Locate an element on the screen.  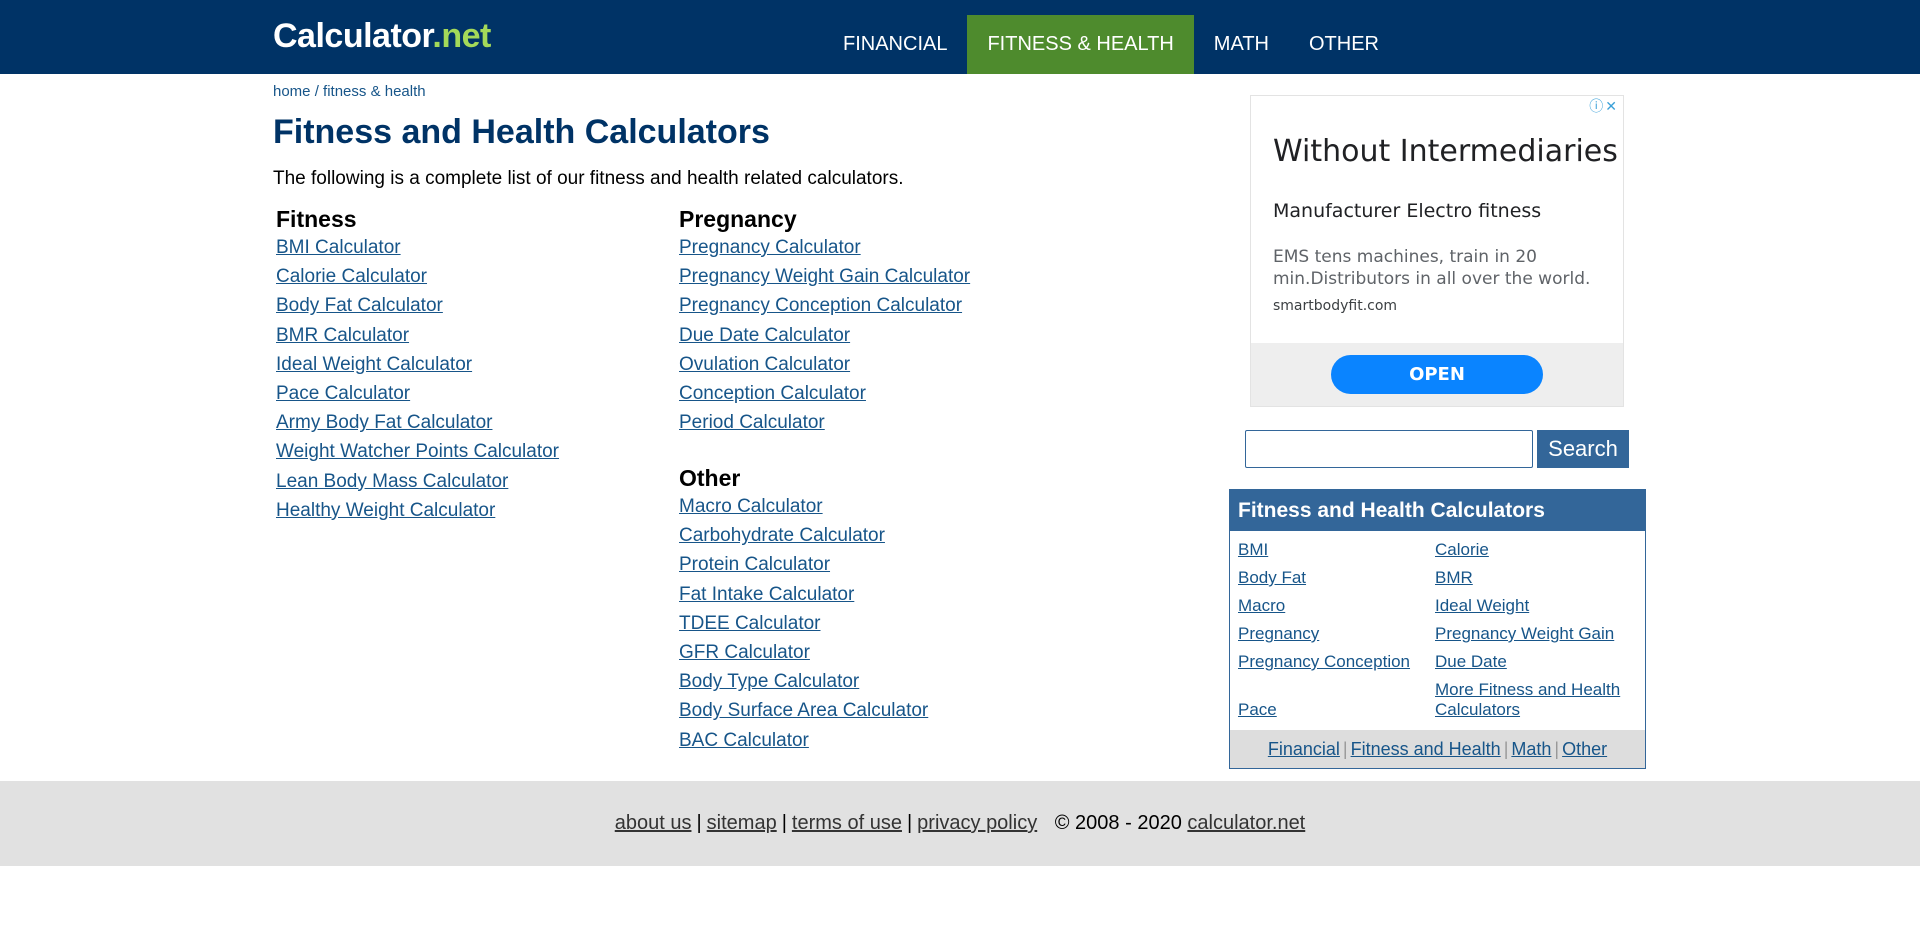
link-macro-calculator: Macro Calculator is located at coordinates (803, 506).